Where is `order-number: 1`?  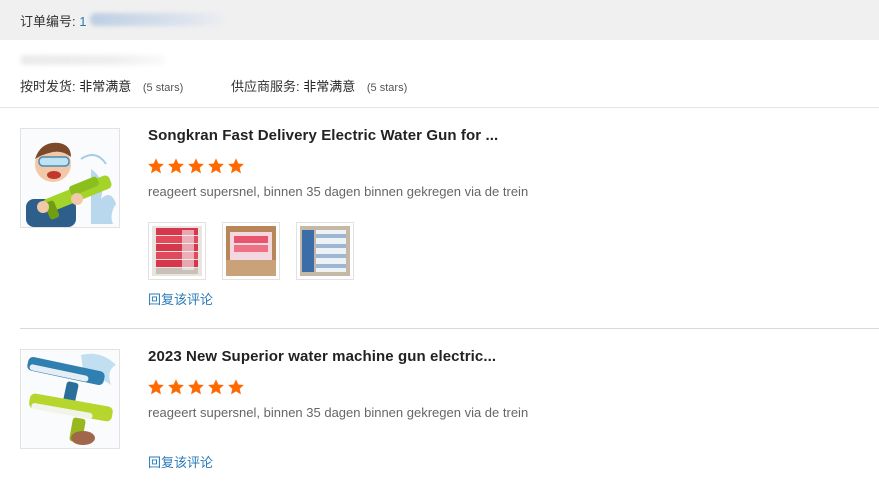
order-number: 1 is located at coordinates (82, 21).